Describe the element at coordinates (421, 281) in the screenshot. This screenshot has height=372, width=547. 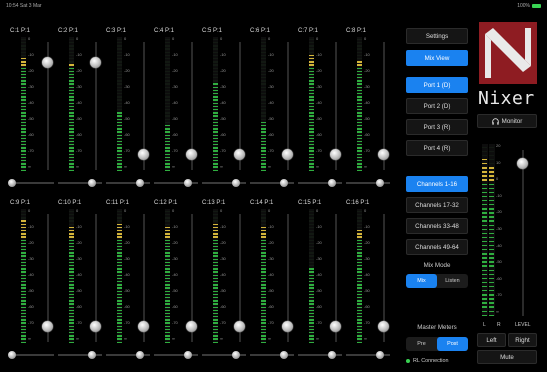
I see `mix-mode-mix: Mix` at that location.